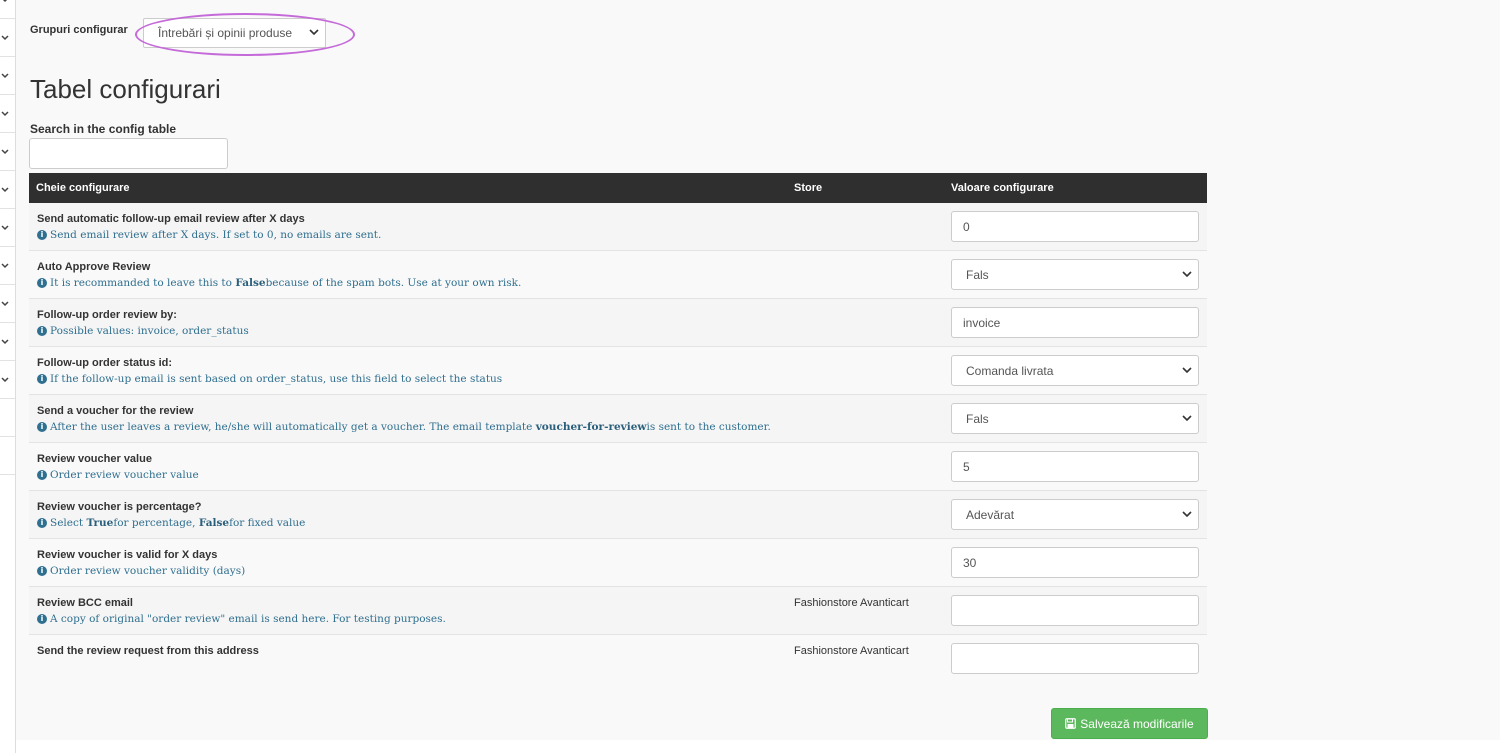 The image size is (1500, 753). I want to click on search-input, so click(128, 153).